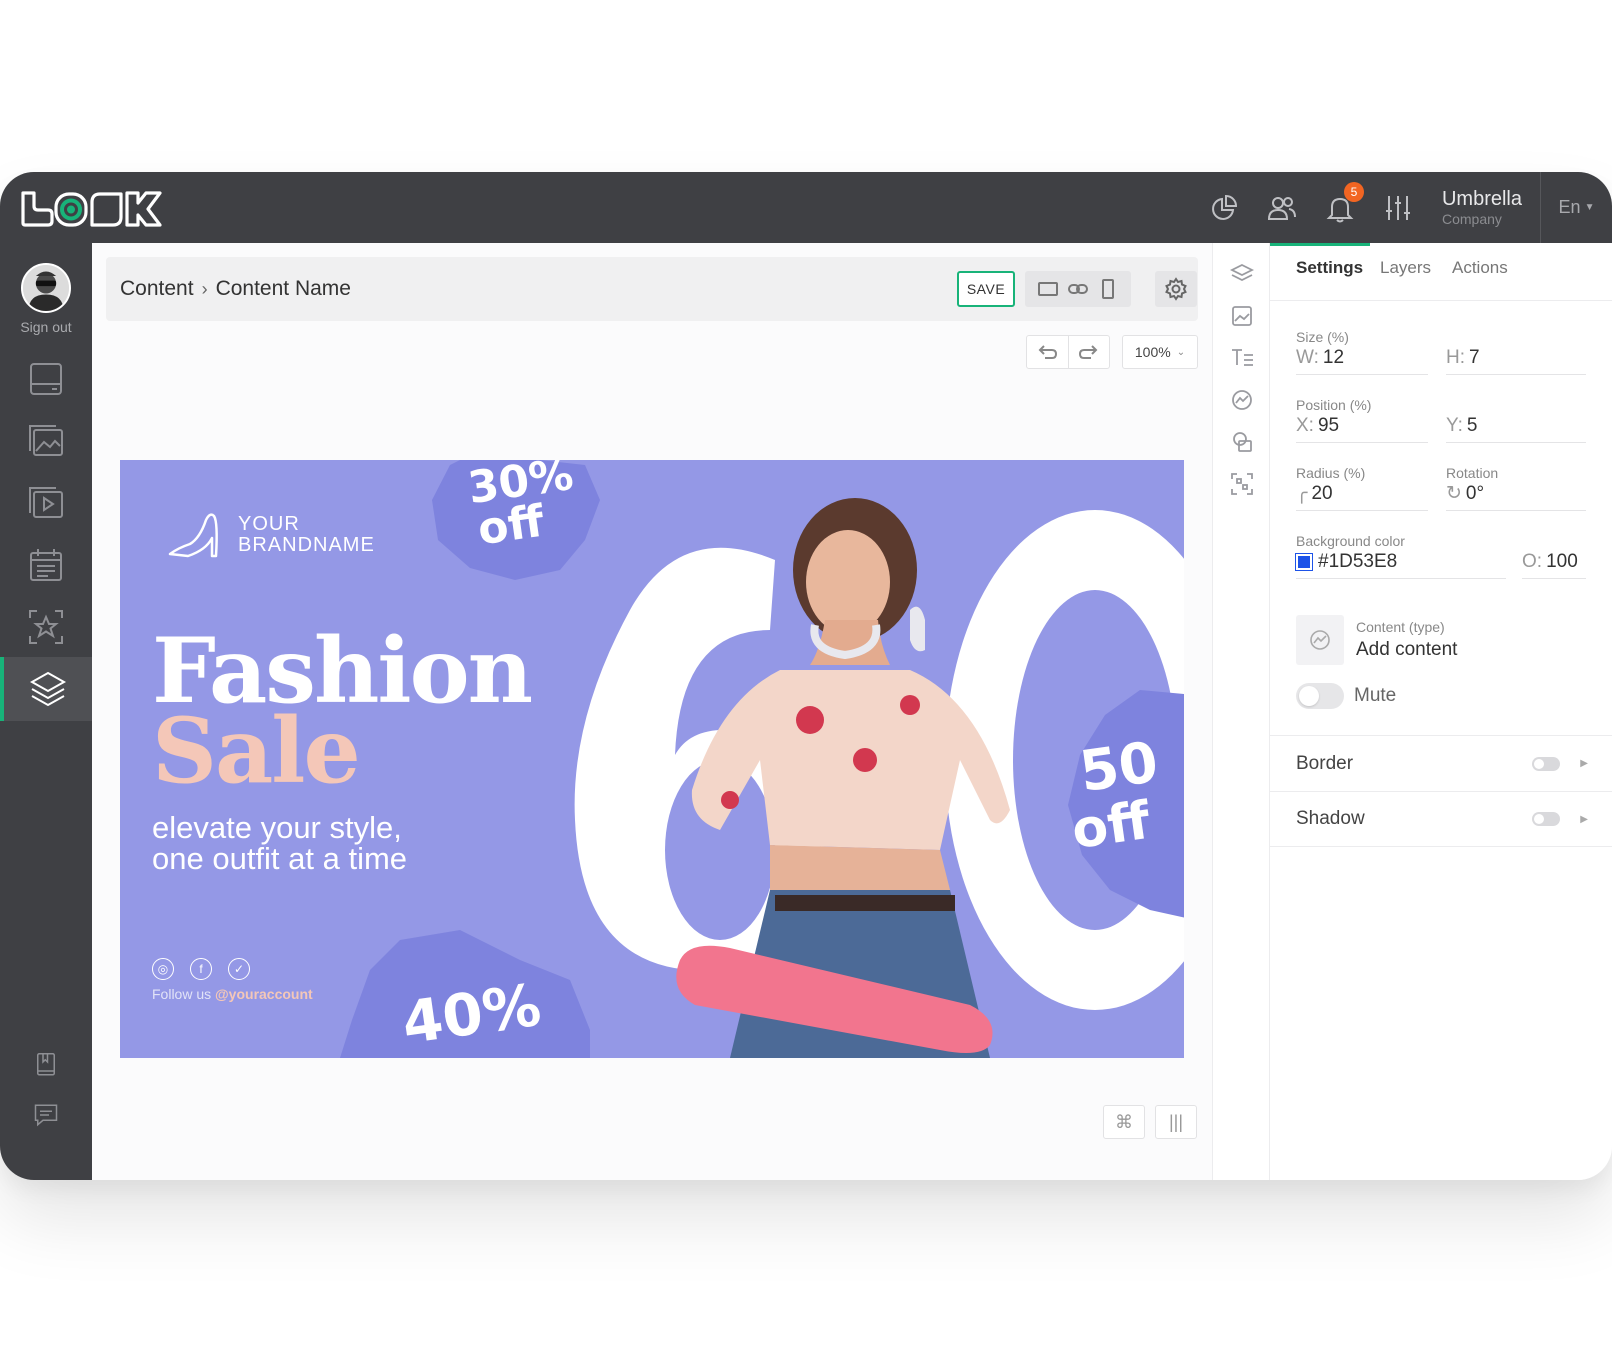  I want to click on company-switcher: Umbrella Company, so click(1489, 207).